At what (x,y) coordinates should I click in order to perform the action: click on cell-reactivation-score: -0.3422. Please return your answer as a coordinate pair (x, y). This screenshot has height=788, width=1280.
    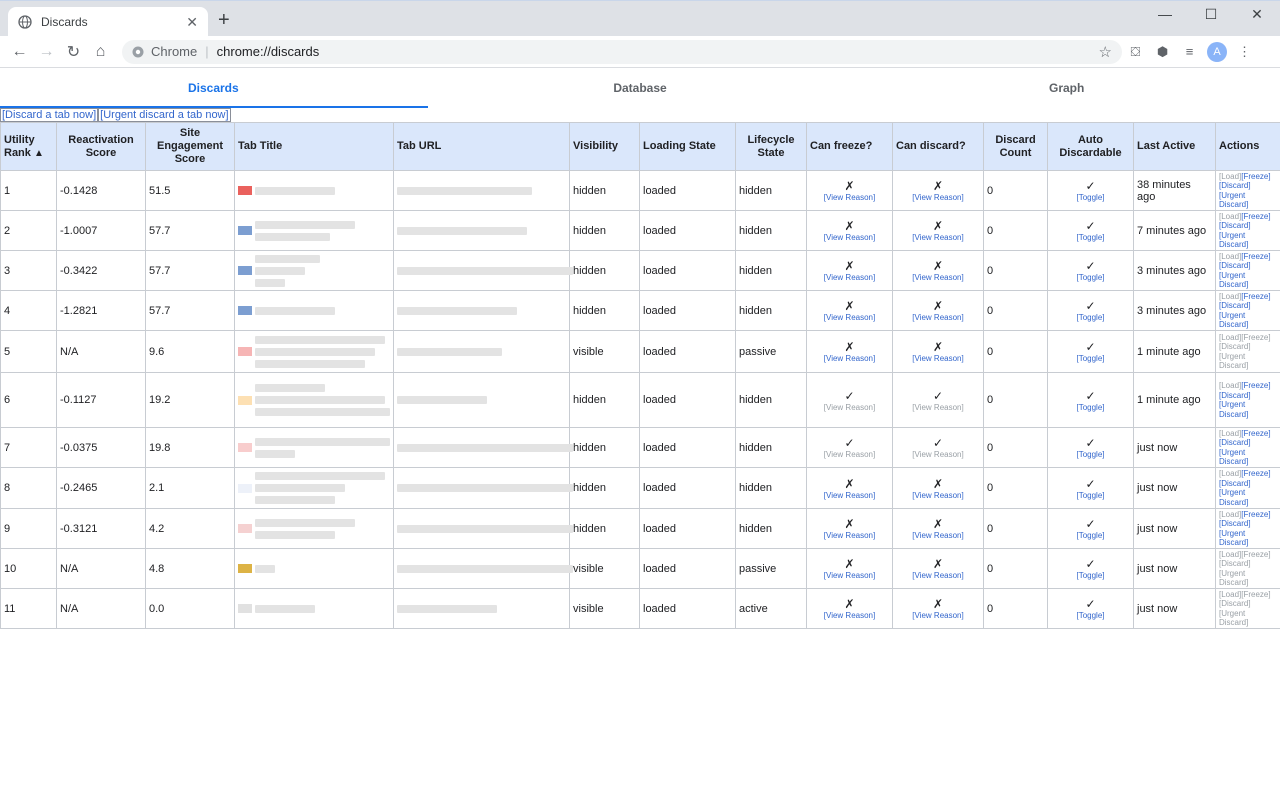
    Looking at the image, I should click on (101, 270).